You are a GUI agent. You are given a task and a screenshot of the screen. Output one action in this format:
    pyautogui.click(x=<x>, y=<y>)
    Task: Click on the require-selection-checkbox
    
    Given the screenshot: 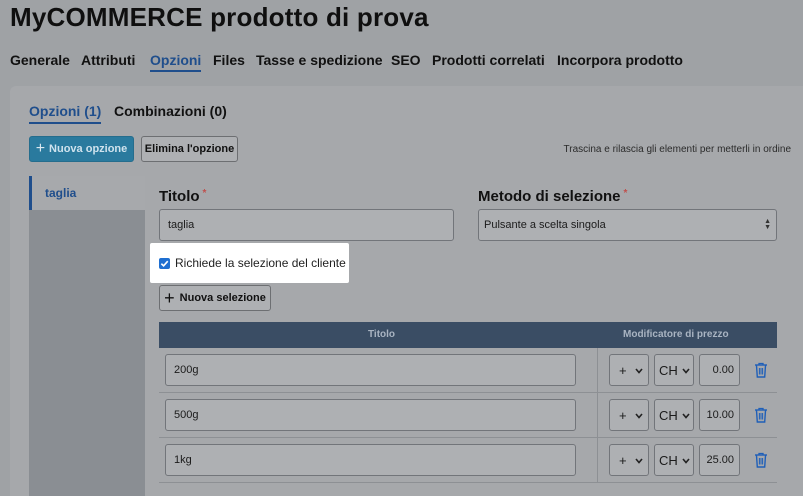 What is the action you would take?
    pyautogui.click(x=164, y=263)
    